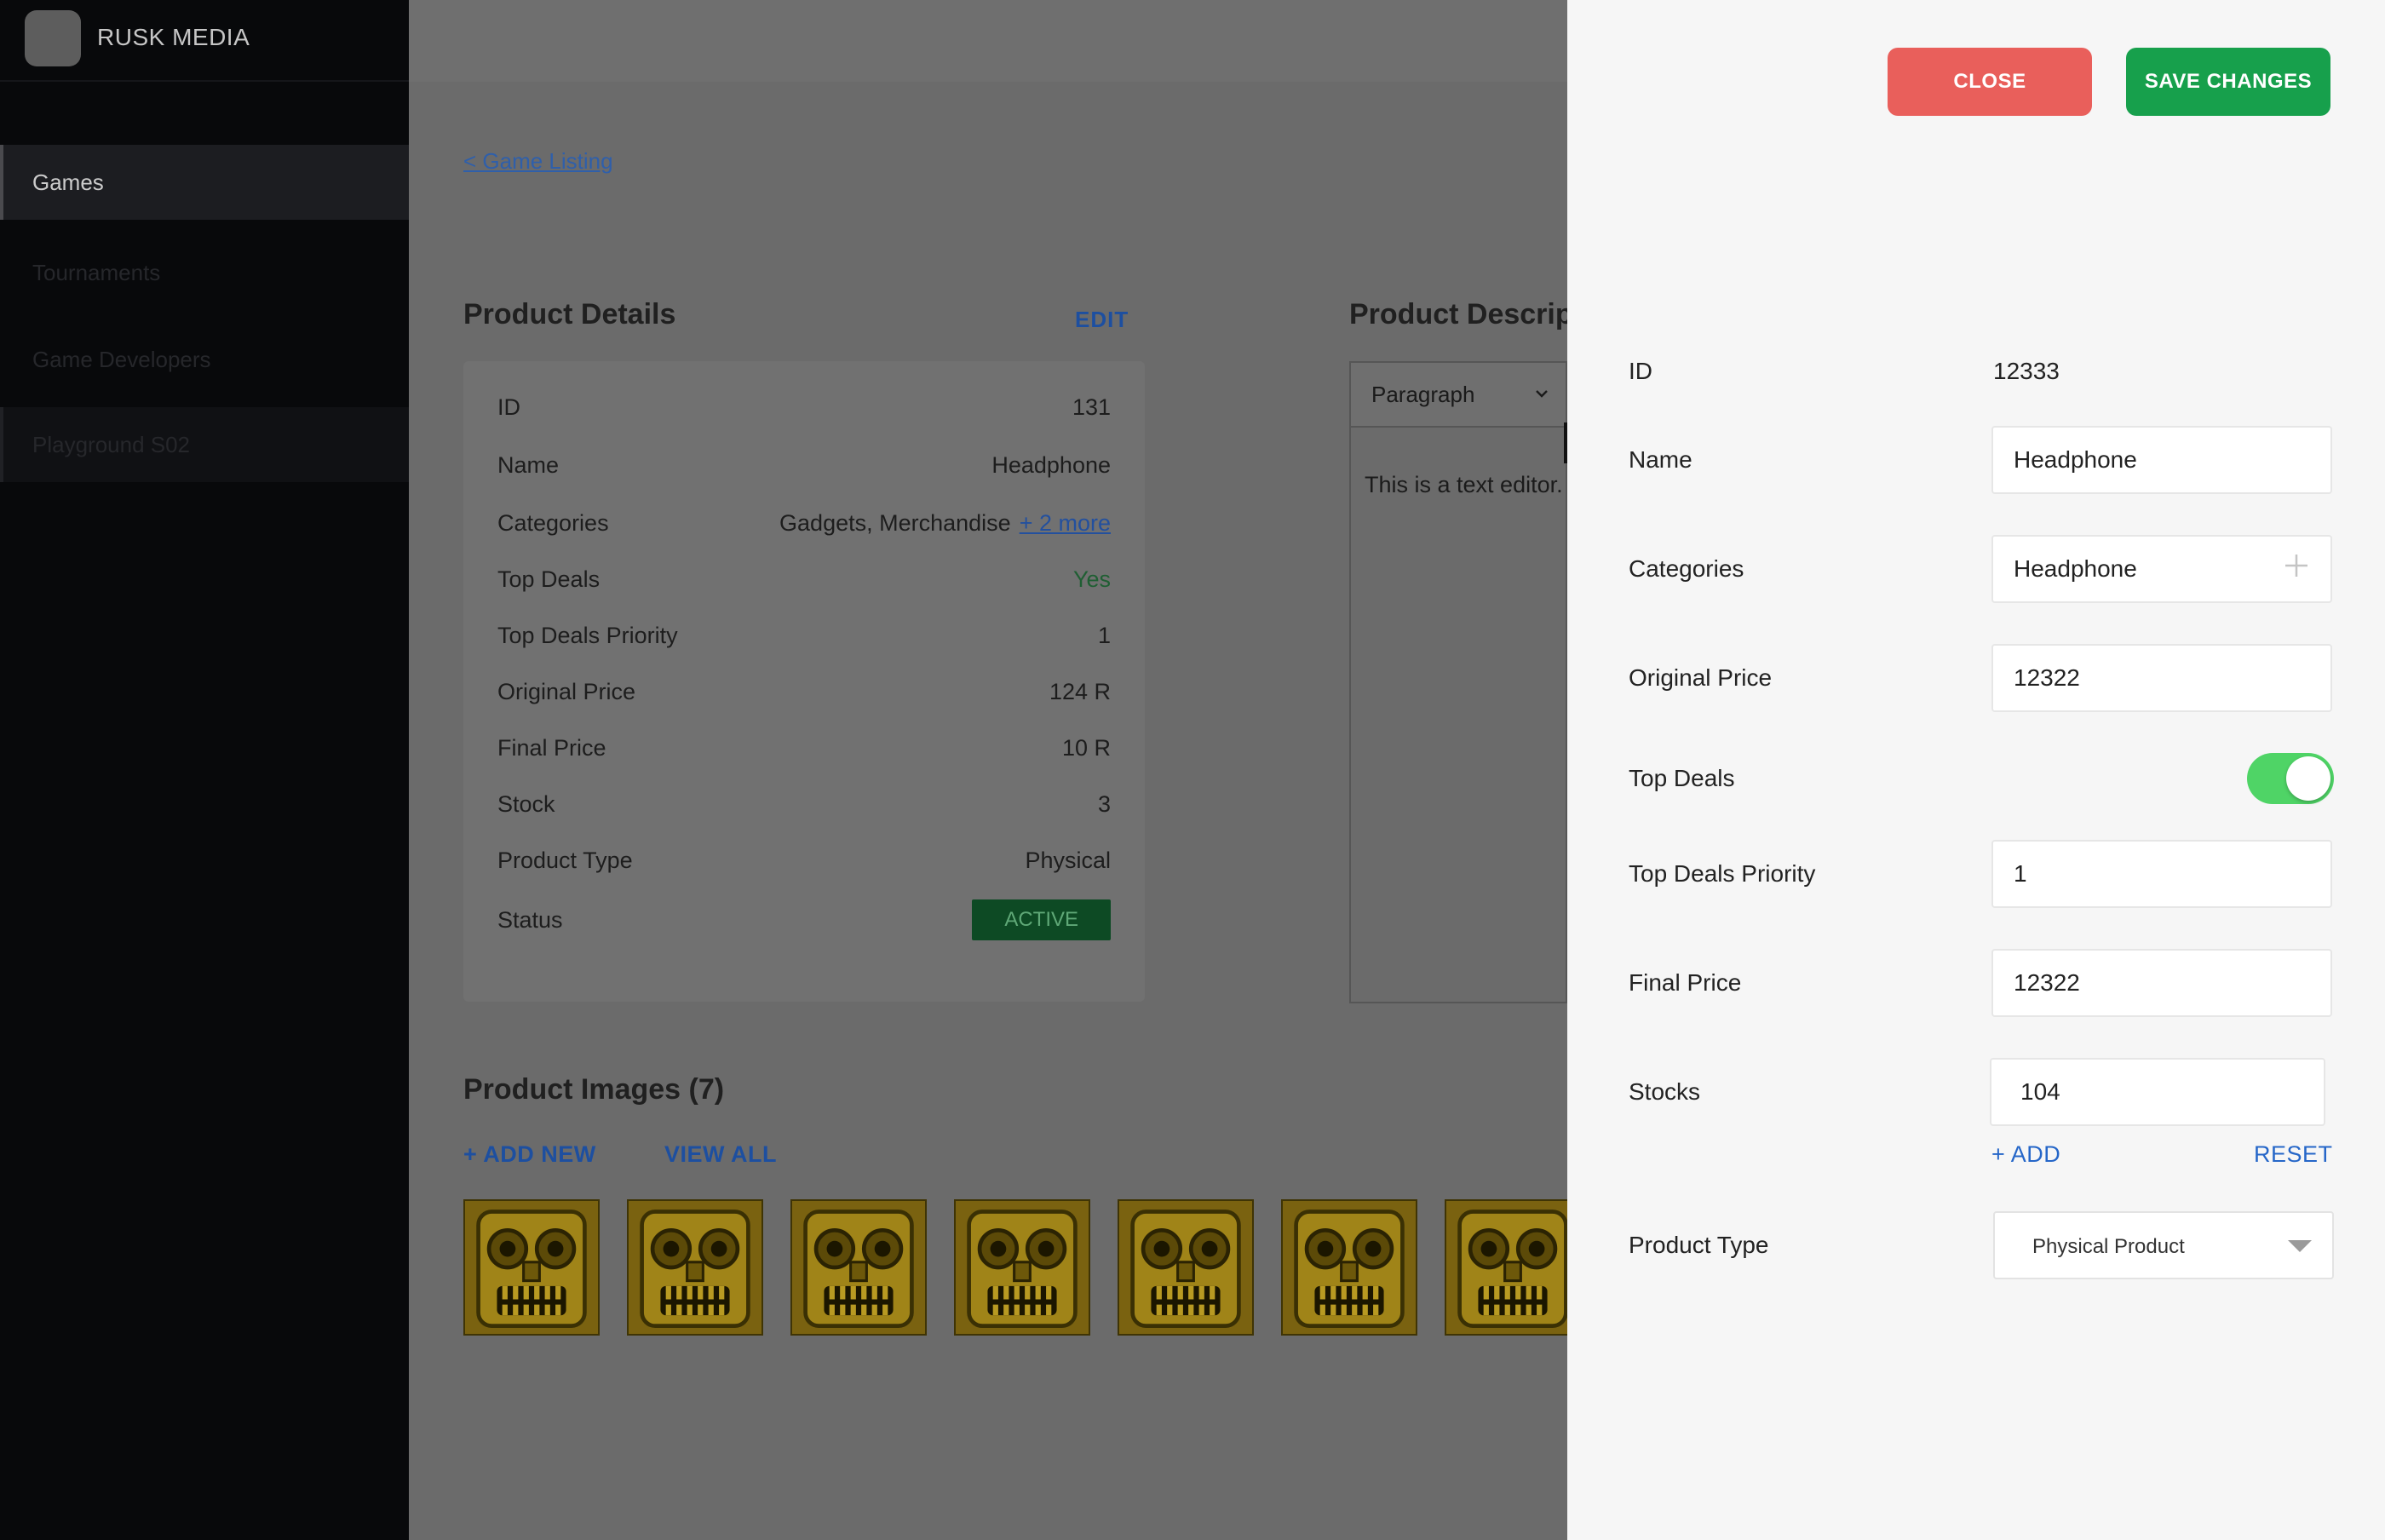  What do you see at coordinates (1699, 1245) in the screenshot?
I see `product-type-label: Product Type` at bounding box center [1699, 1245].